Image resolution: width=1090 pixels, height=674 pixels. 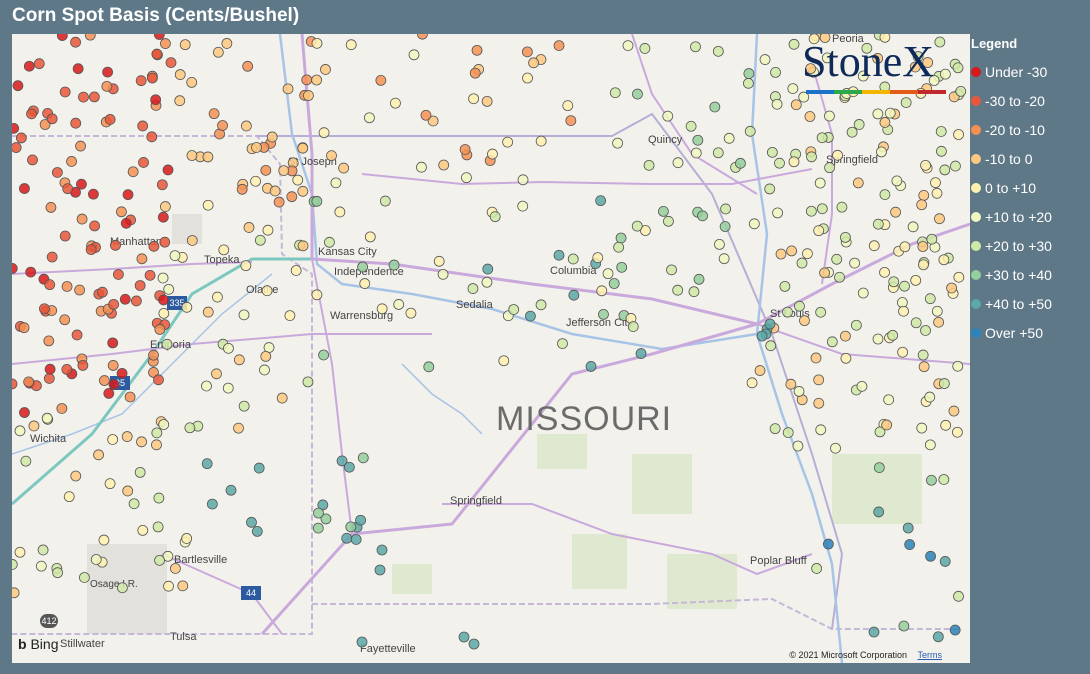 What do you see at coordinates (1028, 158) in the screenshot?
I see `legend-item: -10 to 0` at bounding box center [1028, 158].